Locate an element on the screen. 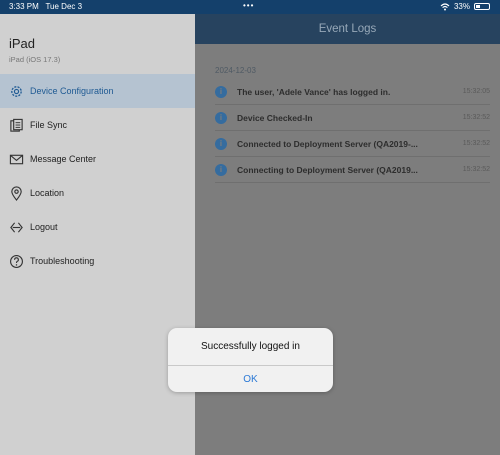 The height and width of the screenshot is (455, 500). sidebar-item-label: Message Center is located at coordinates (63, 159).